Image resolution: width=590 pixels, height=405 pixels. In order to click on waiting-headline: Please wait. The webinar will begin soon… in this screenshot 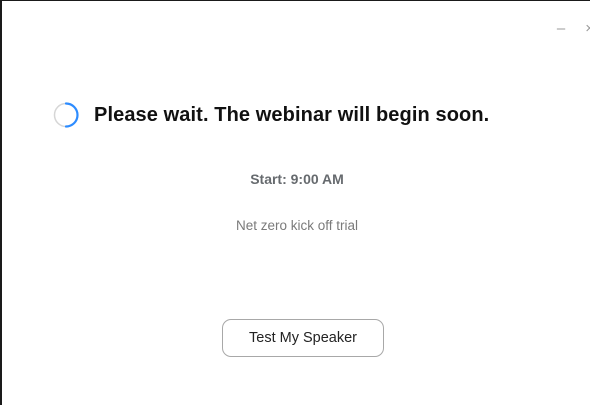, I will do `click(270, 115)`.